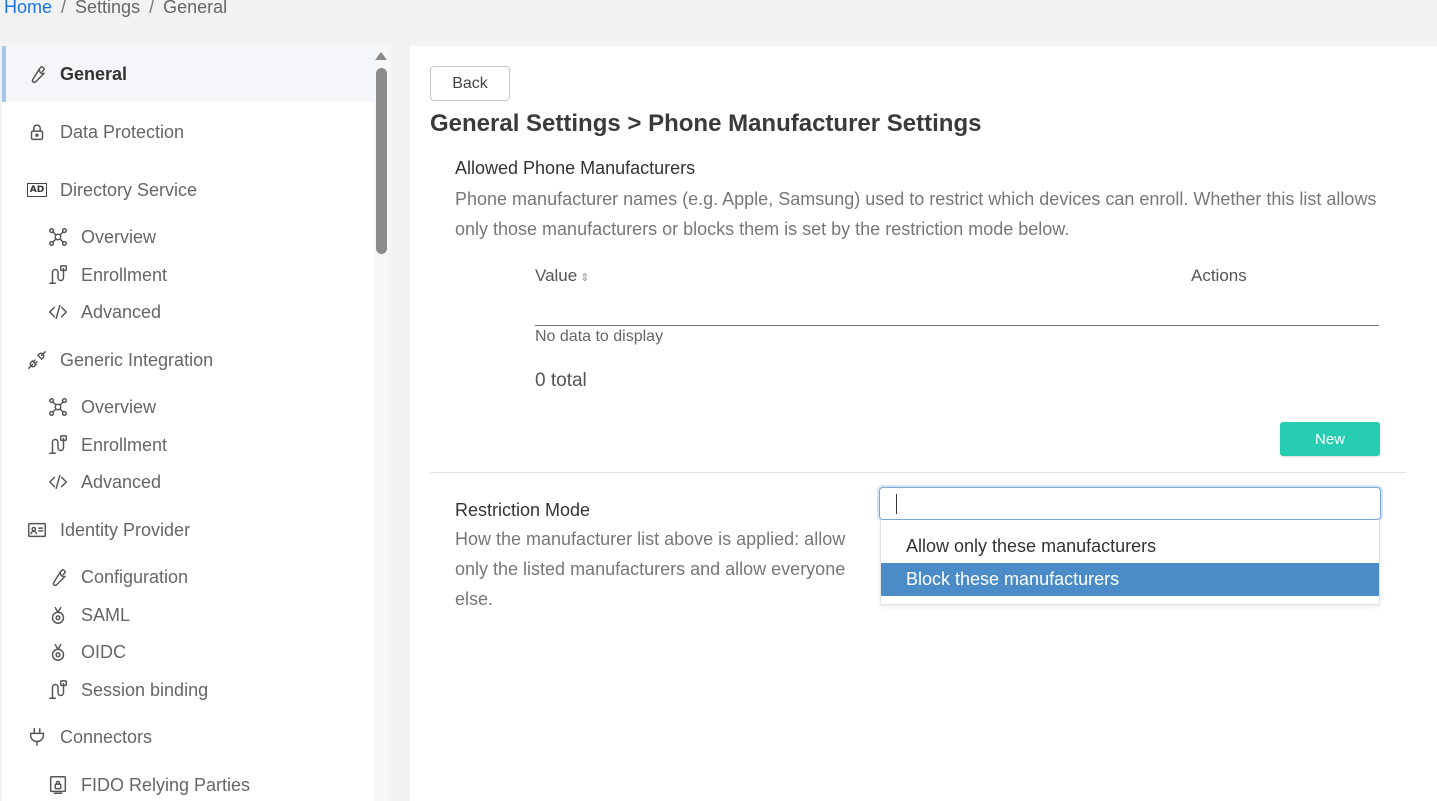 The height and width of the screenshot is (801, 1437). What do you see at coordinates (896, 504) in the screenshot?
I see `text-caret` at bounding box center [896, 504].